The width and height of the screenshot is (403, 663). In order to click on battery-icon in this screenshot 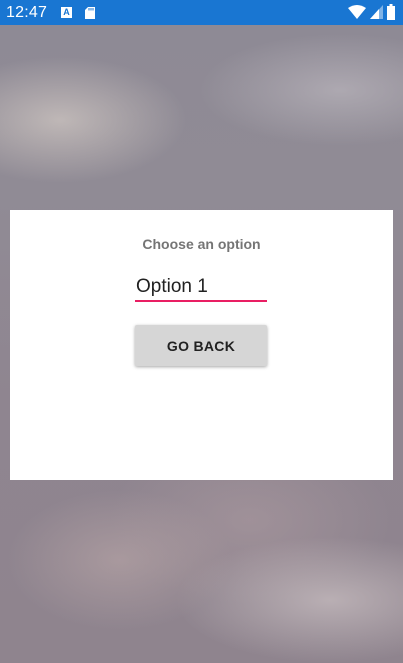, I will do `click(391, 12)`.